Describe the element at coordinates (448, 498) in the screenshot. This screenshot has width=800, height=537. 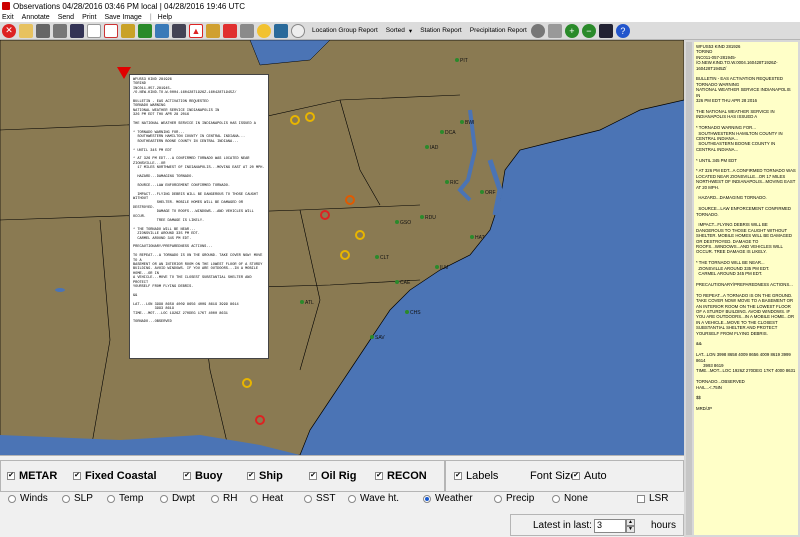
I see `weather-radio: Weather` at that location.